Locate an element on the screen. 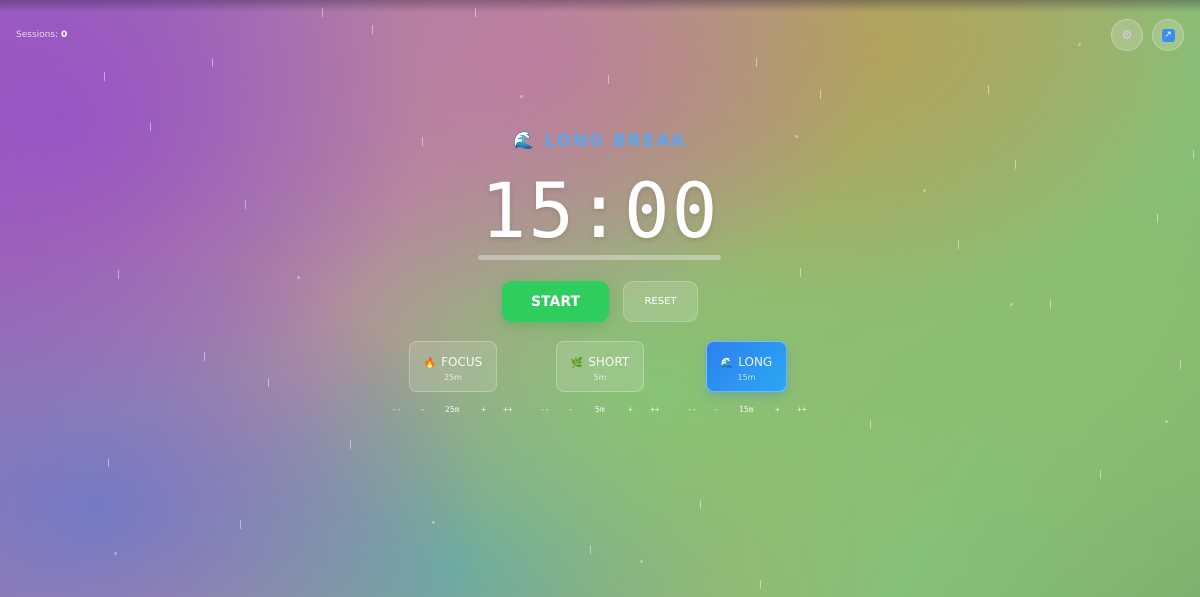  mode-card-long: 🌊 LONG 15m is located at coordinates (746, 366).